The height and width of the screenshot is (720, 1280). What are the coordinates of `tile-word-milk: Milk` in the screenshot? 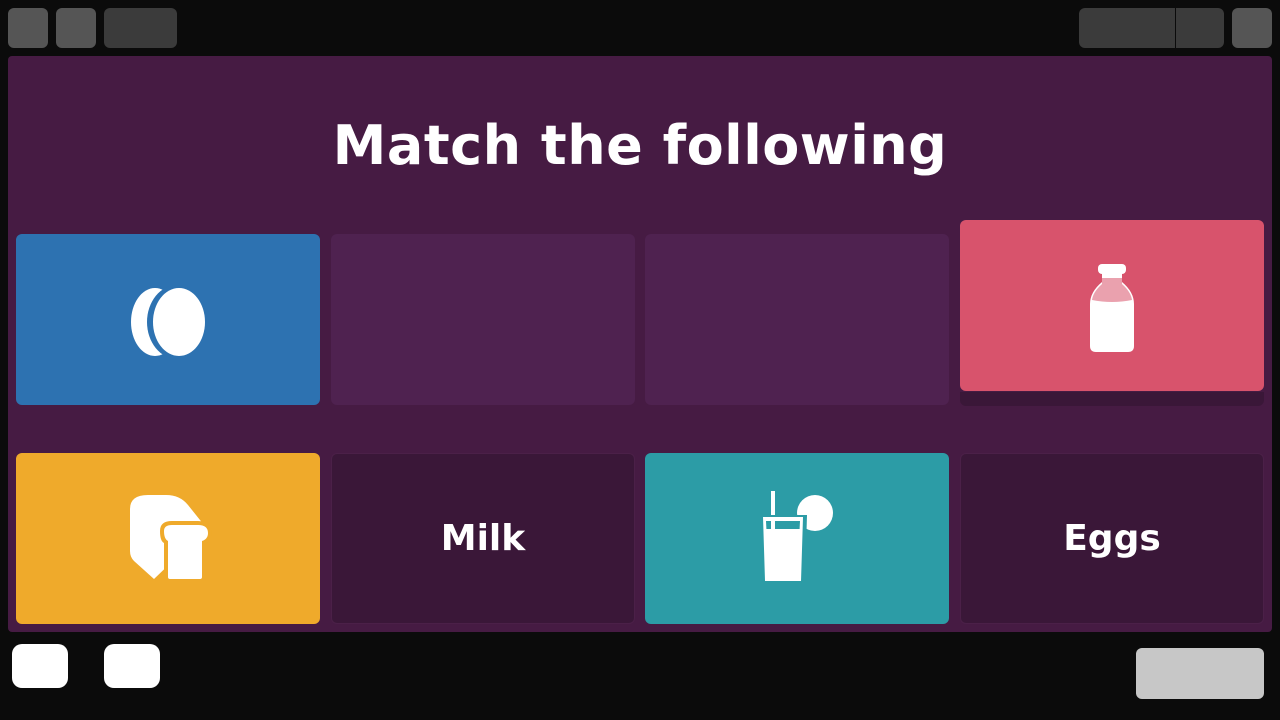 It's located at (483, 538).